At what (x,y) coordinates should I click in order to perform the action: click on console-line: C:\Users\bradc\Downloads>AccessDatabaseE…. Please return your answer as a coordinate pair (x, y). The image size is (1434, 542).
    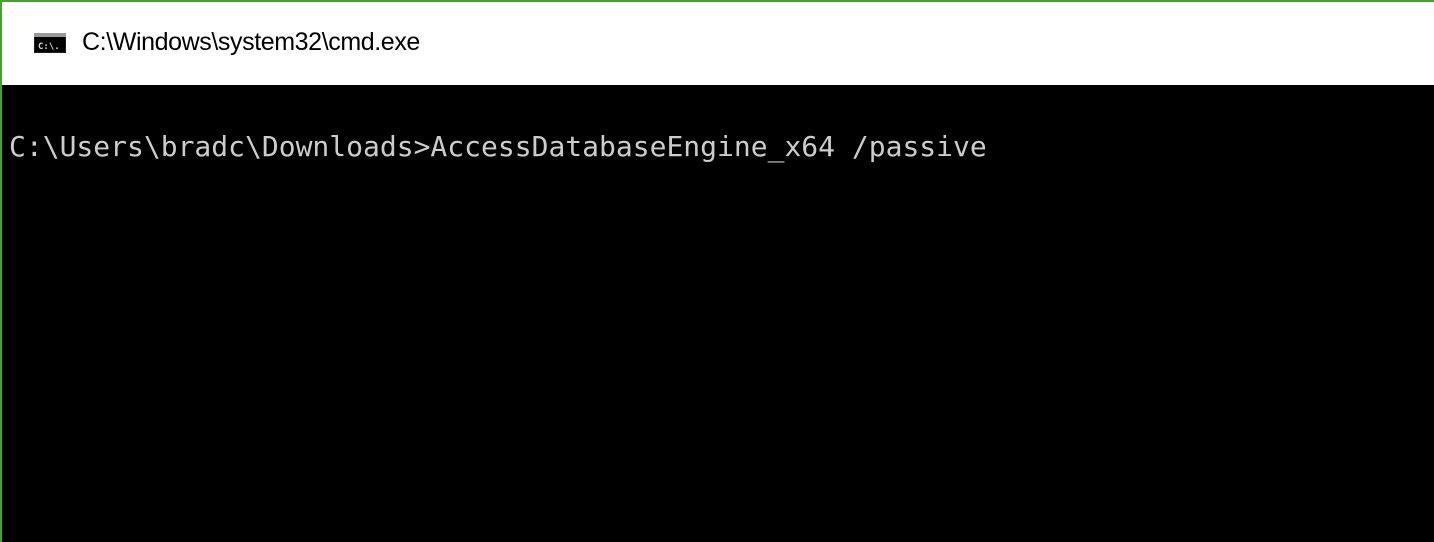
    Looking at the image, I should click on (721, 147).